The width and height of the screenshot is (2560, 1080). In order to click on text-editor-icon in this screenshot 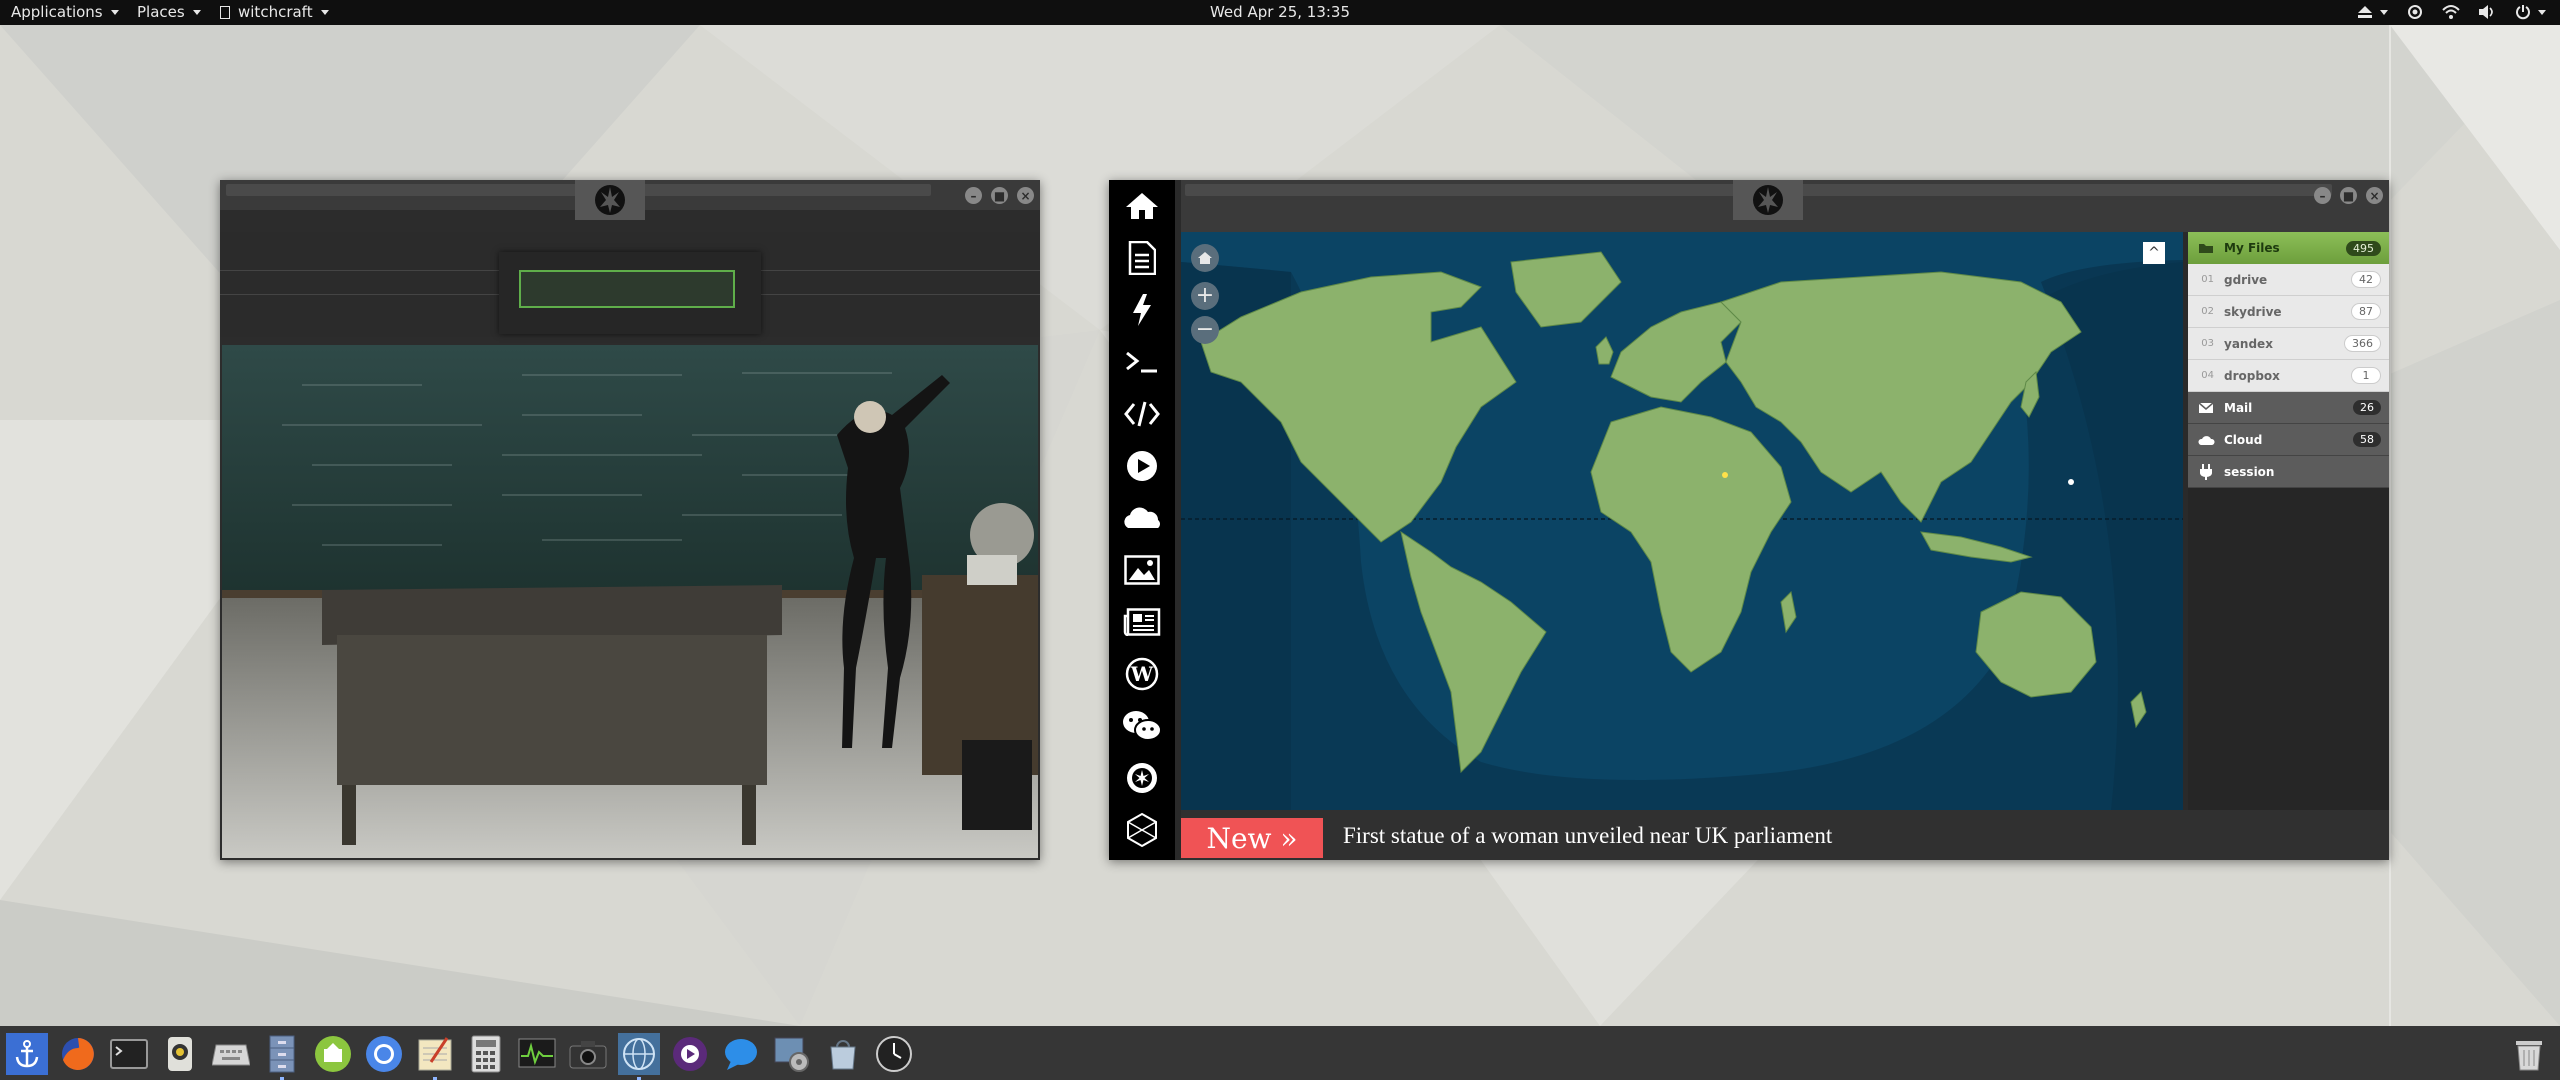, I will do `click(435, 1056)`.